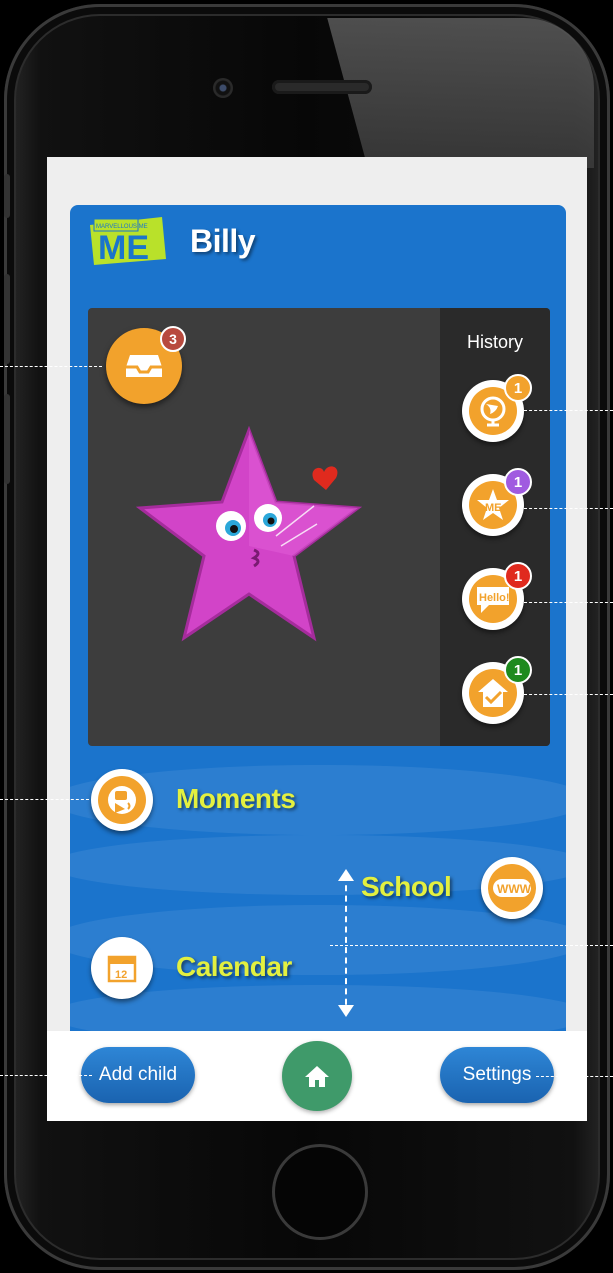  I want to click on phone-volume-up, so click(7, 319).